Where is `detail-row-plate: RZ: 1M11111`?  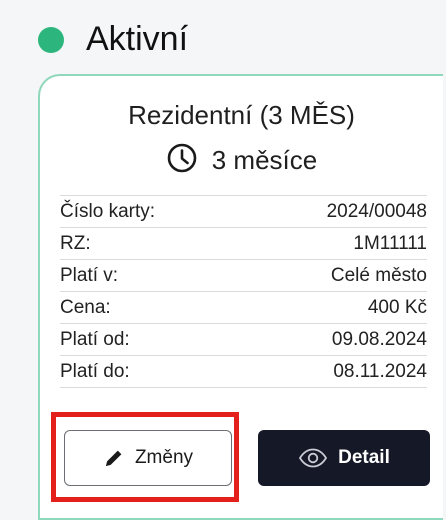 detail-row-plate: RZ: 1M11111 is located at coordinates (243, 243).